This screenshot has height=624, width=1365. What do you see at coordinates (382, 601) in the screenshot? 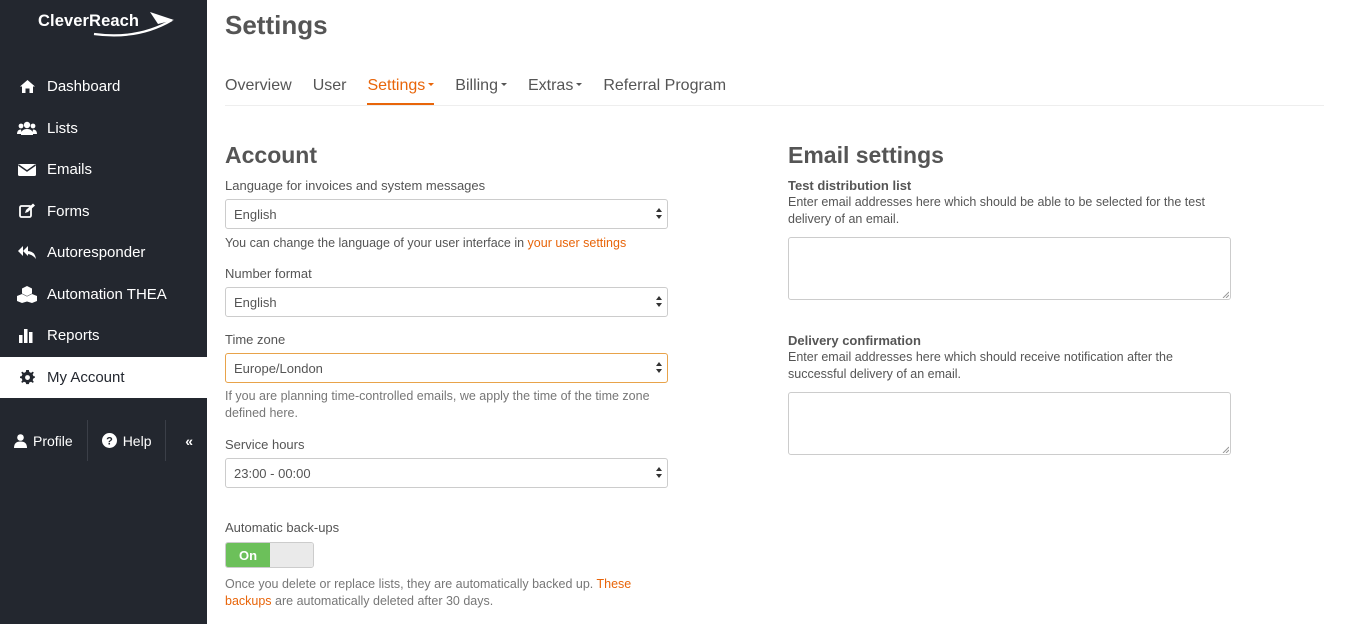
I see `backup-help-end: are automatically deleted after 30 days.` at bounding box center [382, 601].